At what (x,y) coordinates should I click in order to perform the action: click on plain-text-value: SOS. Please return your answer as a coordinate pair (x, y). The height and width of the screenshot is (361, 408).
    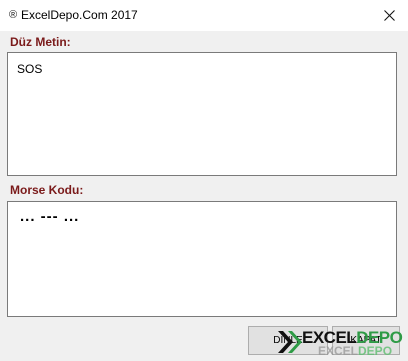
    Looking at the image, I should click on (30, 69).